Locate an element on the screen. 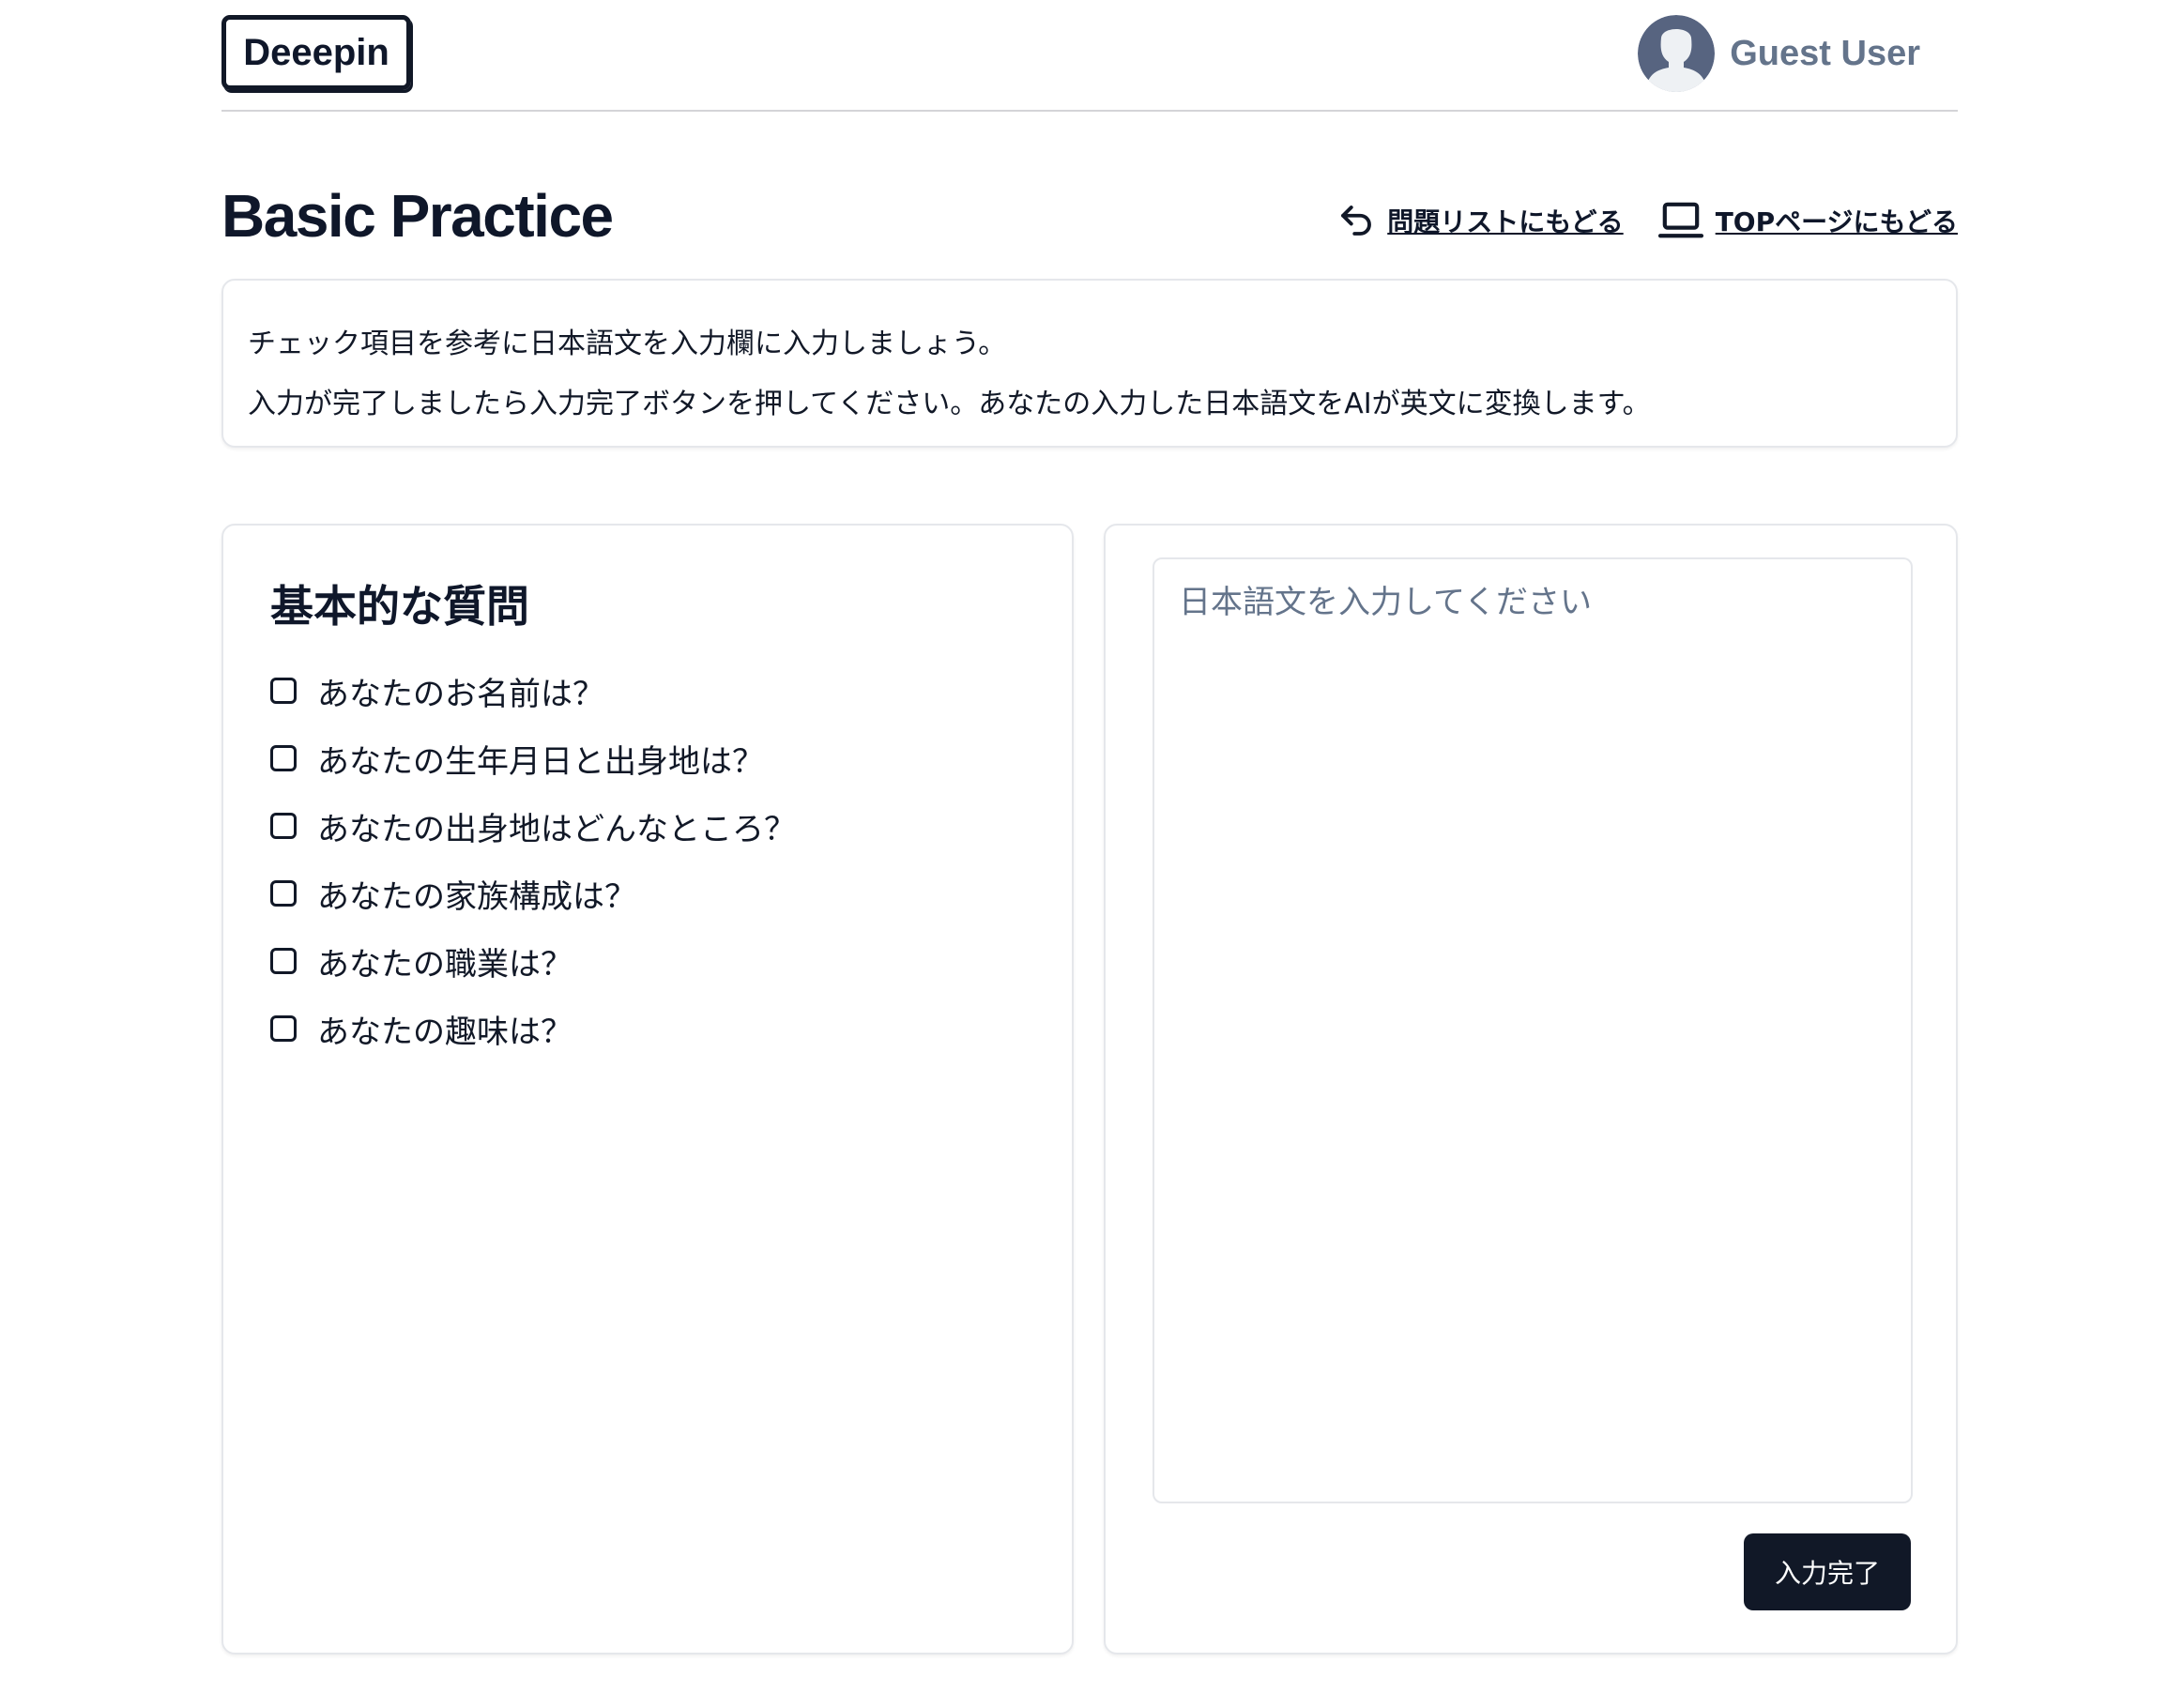  check-label: あなたのお名前は？ is located at coordinates (461, 691).